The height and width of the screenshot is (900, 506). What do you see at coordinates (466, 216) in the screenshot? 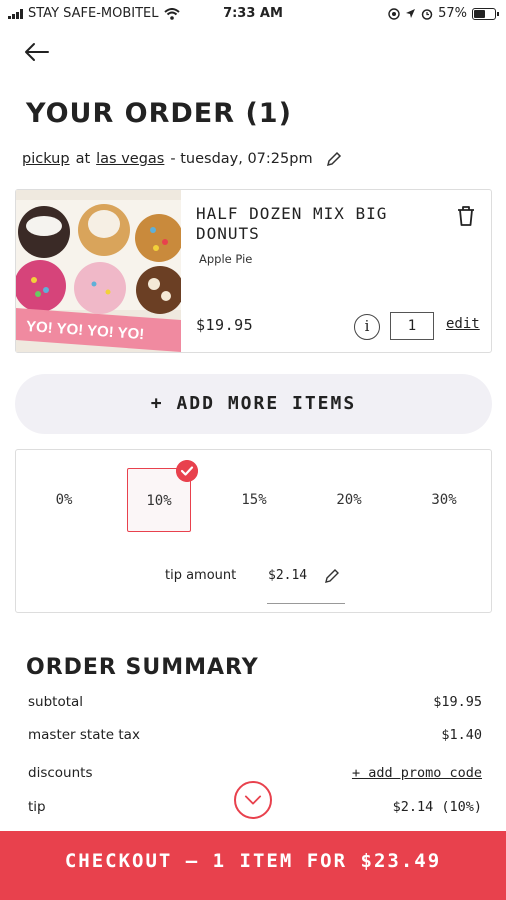
I see `trash-icon` at bounding box center [466, 216].